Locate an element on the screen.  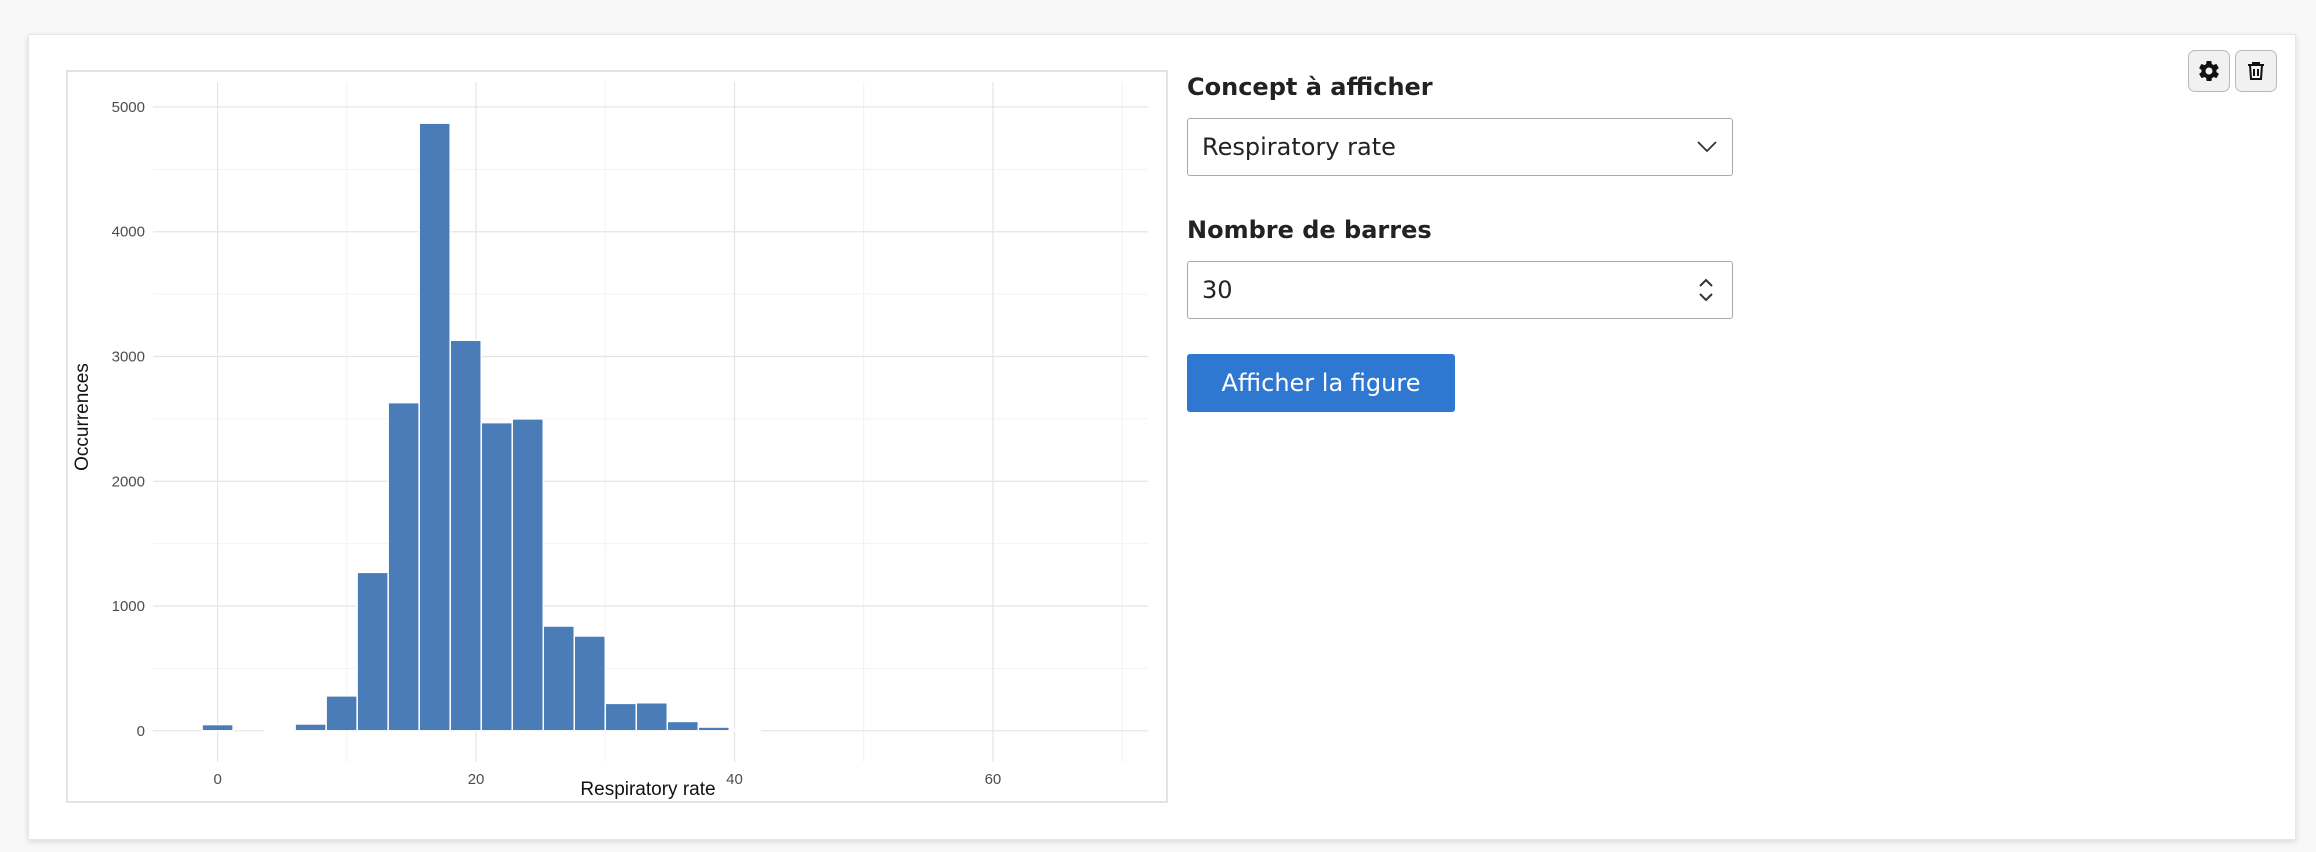
y-tick-label: 0 is located at coordinates (141, 731).